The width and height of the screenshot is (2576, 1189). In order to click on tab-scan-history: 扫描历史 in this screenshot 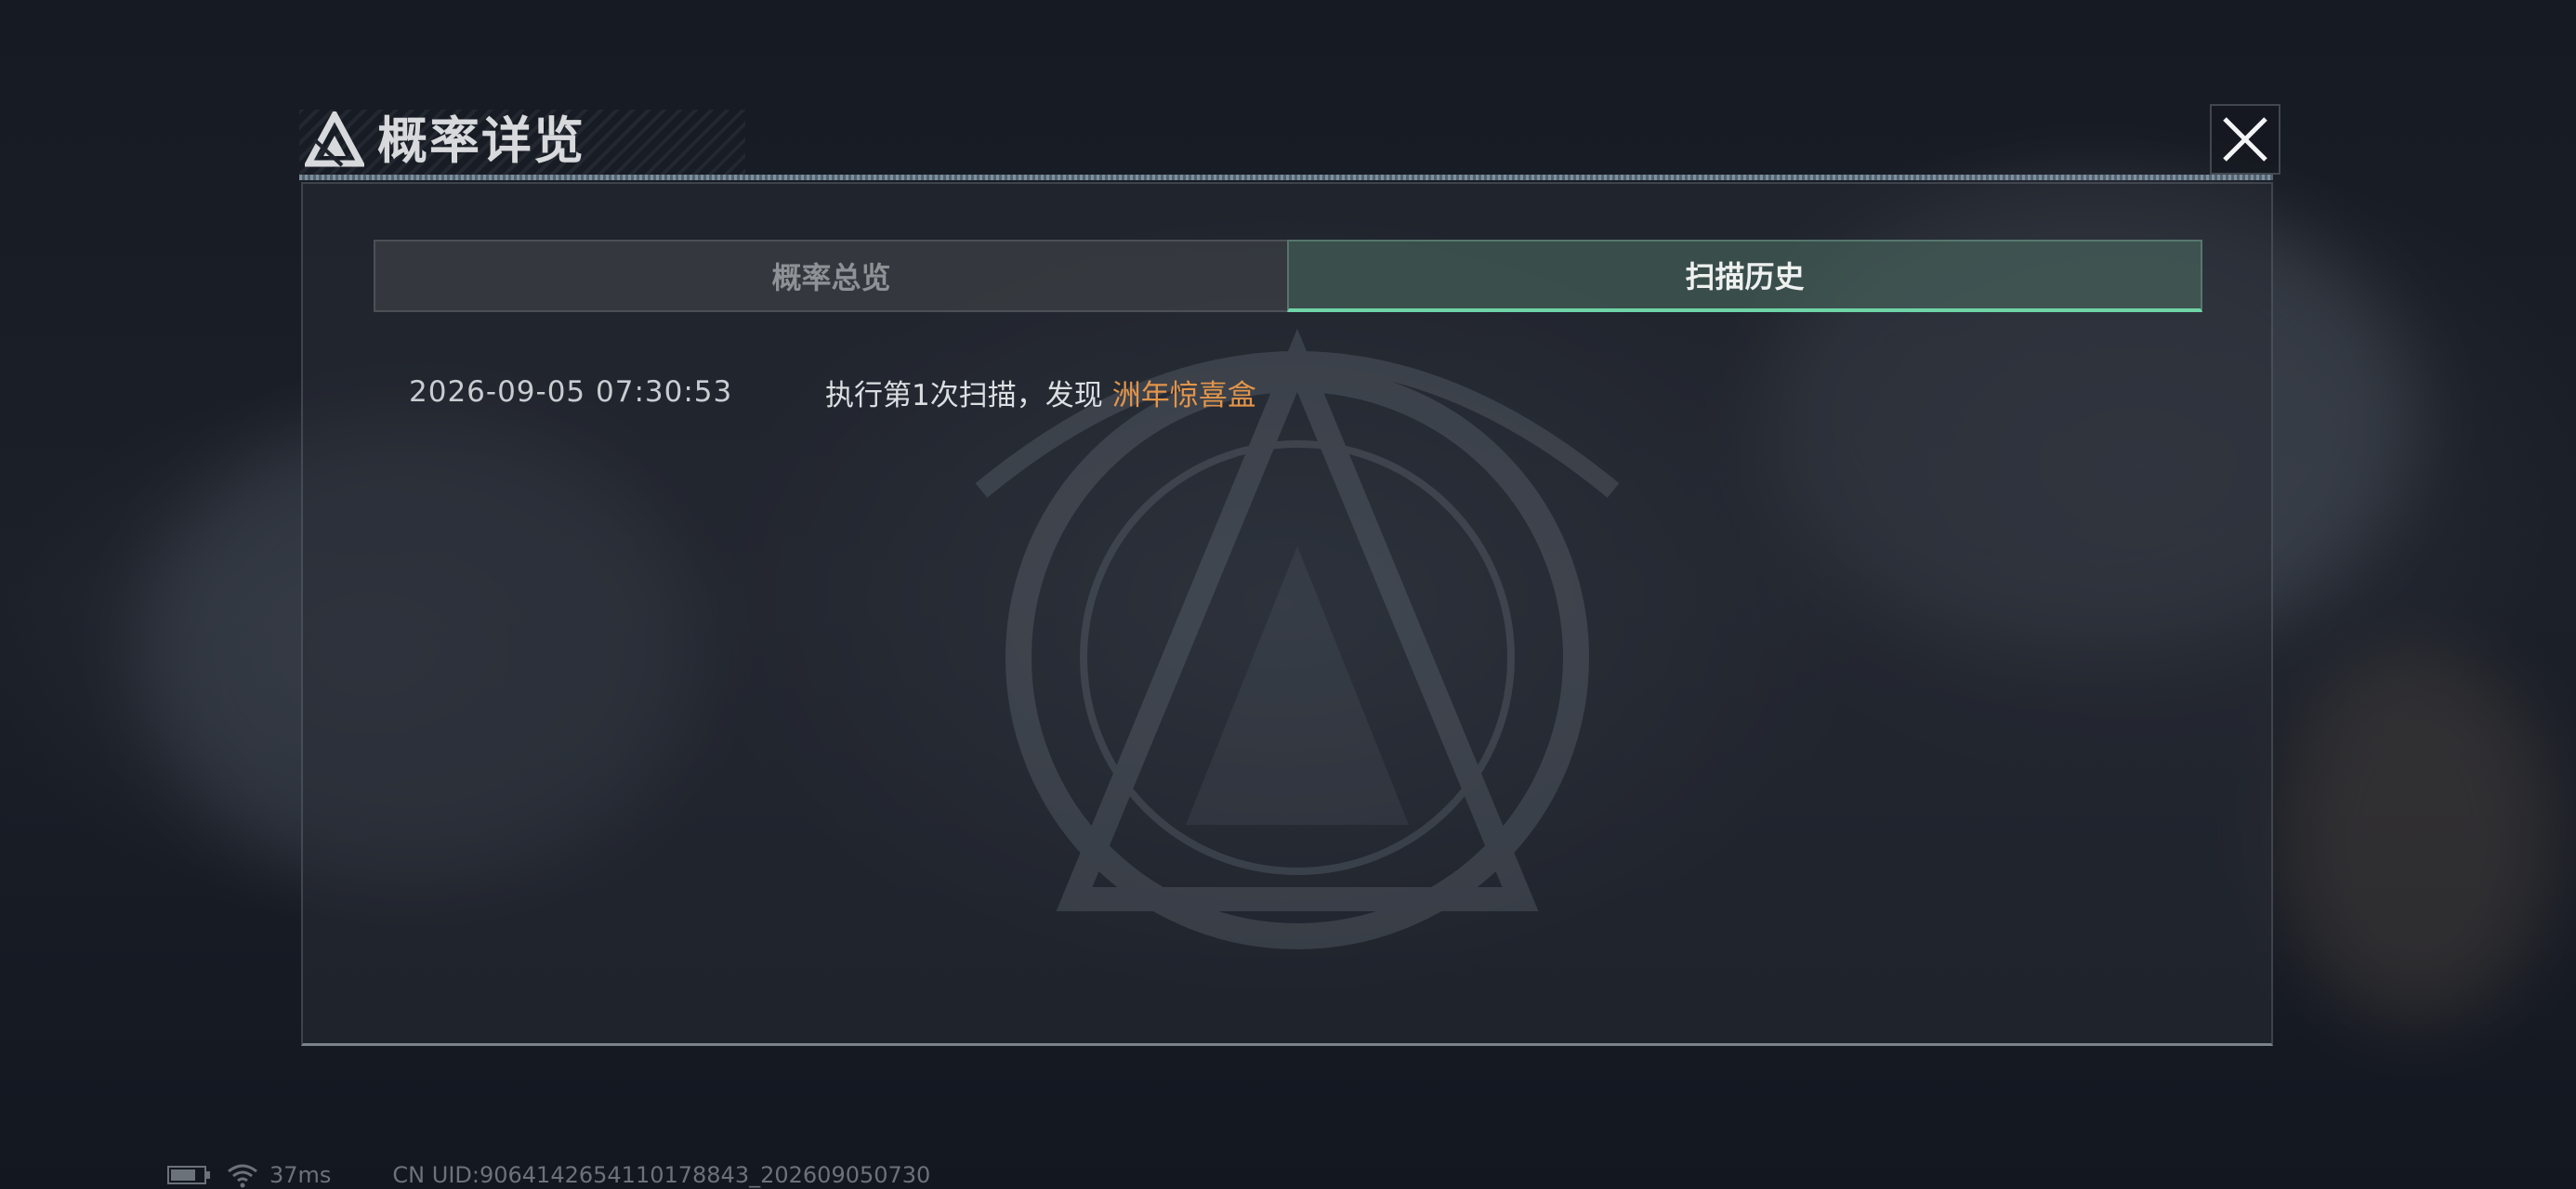, I will do `click(1744, 276)`.